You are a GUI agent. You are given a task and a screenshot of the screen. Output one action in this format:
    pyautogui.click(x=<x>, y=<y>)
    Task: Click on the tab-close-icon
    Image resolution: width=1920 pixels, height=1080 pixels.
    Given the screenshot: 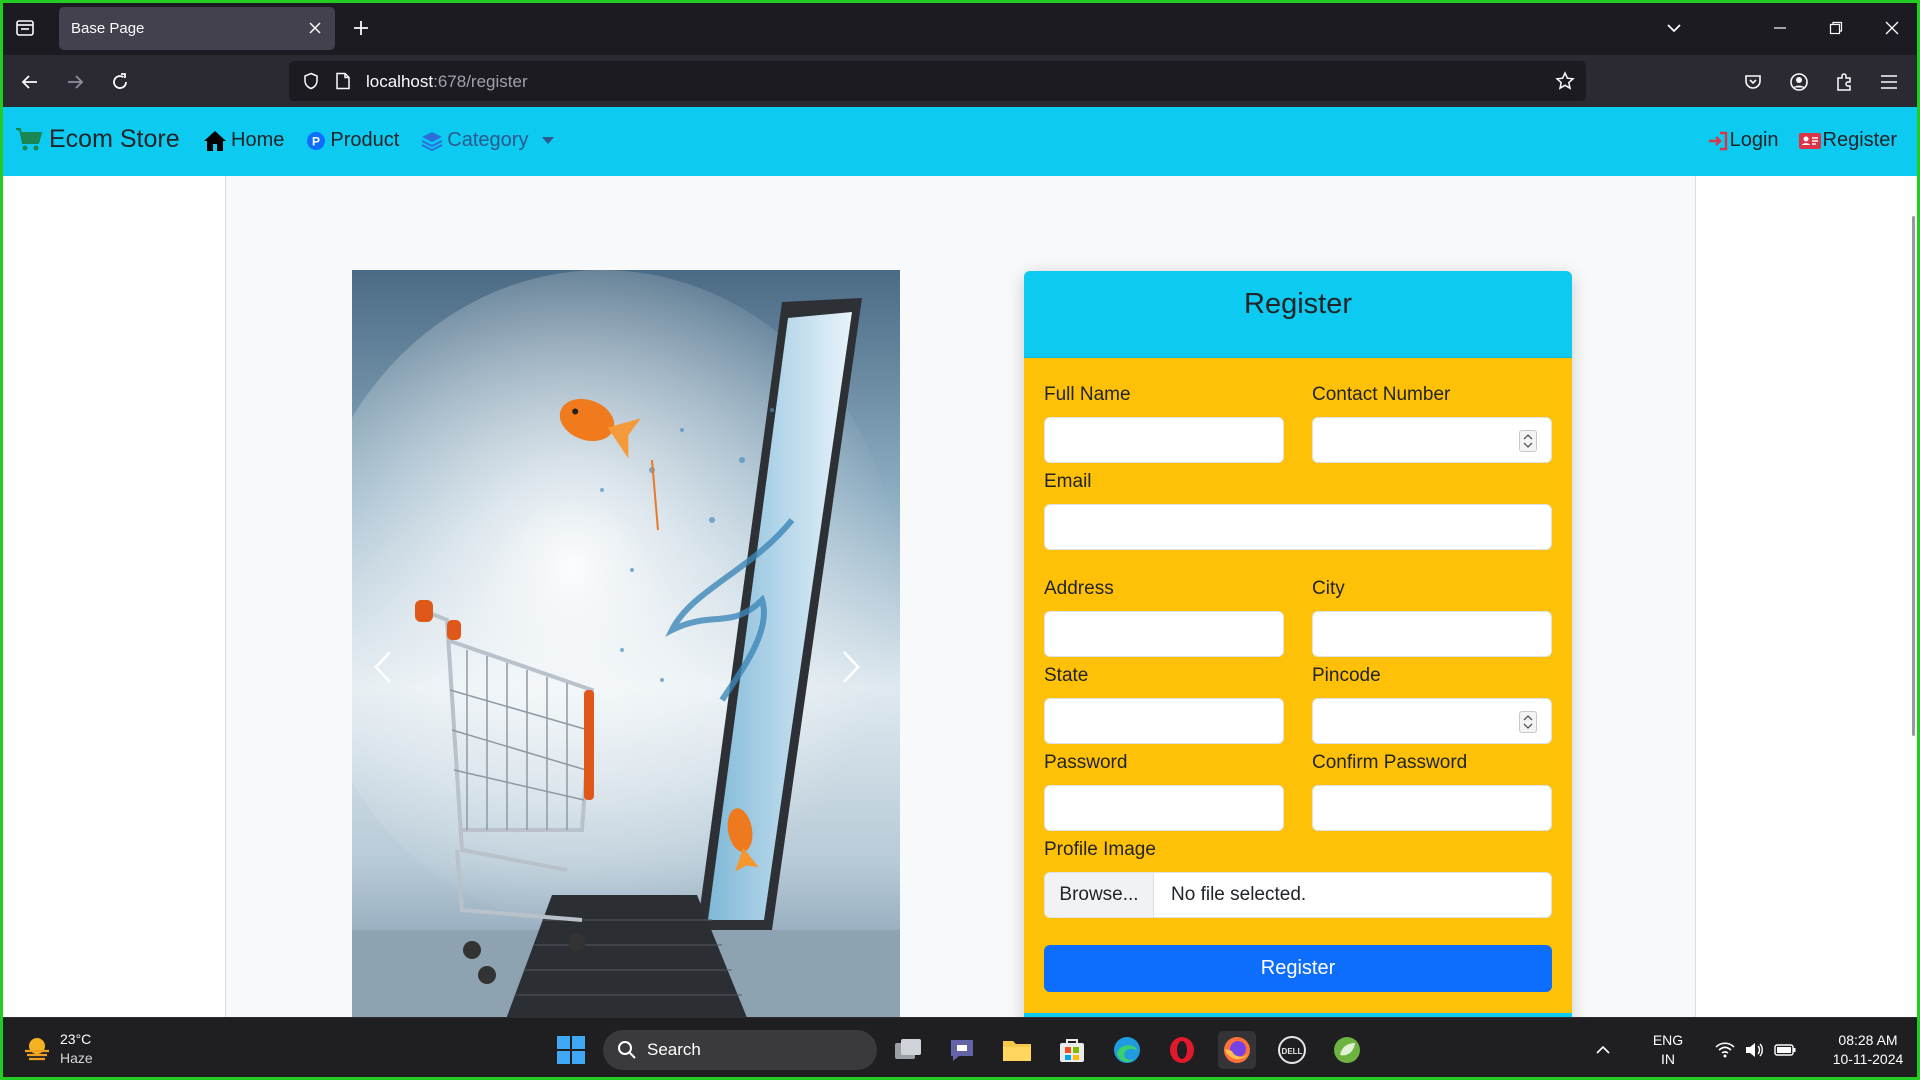 What is the action you would take?
    pyautogui.click(x=315, y=28)
    